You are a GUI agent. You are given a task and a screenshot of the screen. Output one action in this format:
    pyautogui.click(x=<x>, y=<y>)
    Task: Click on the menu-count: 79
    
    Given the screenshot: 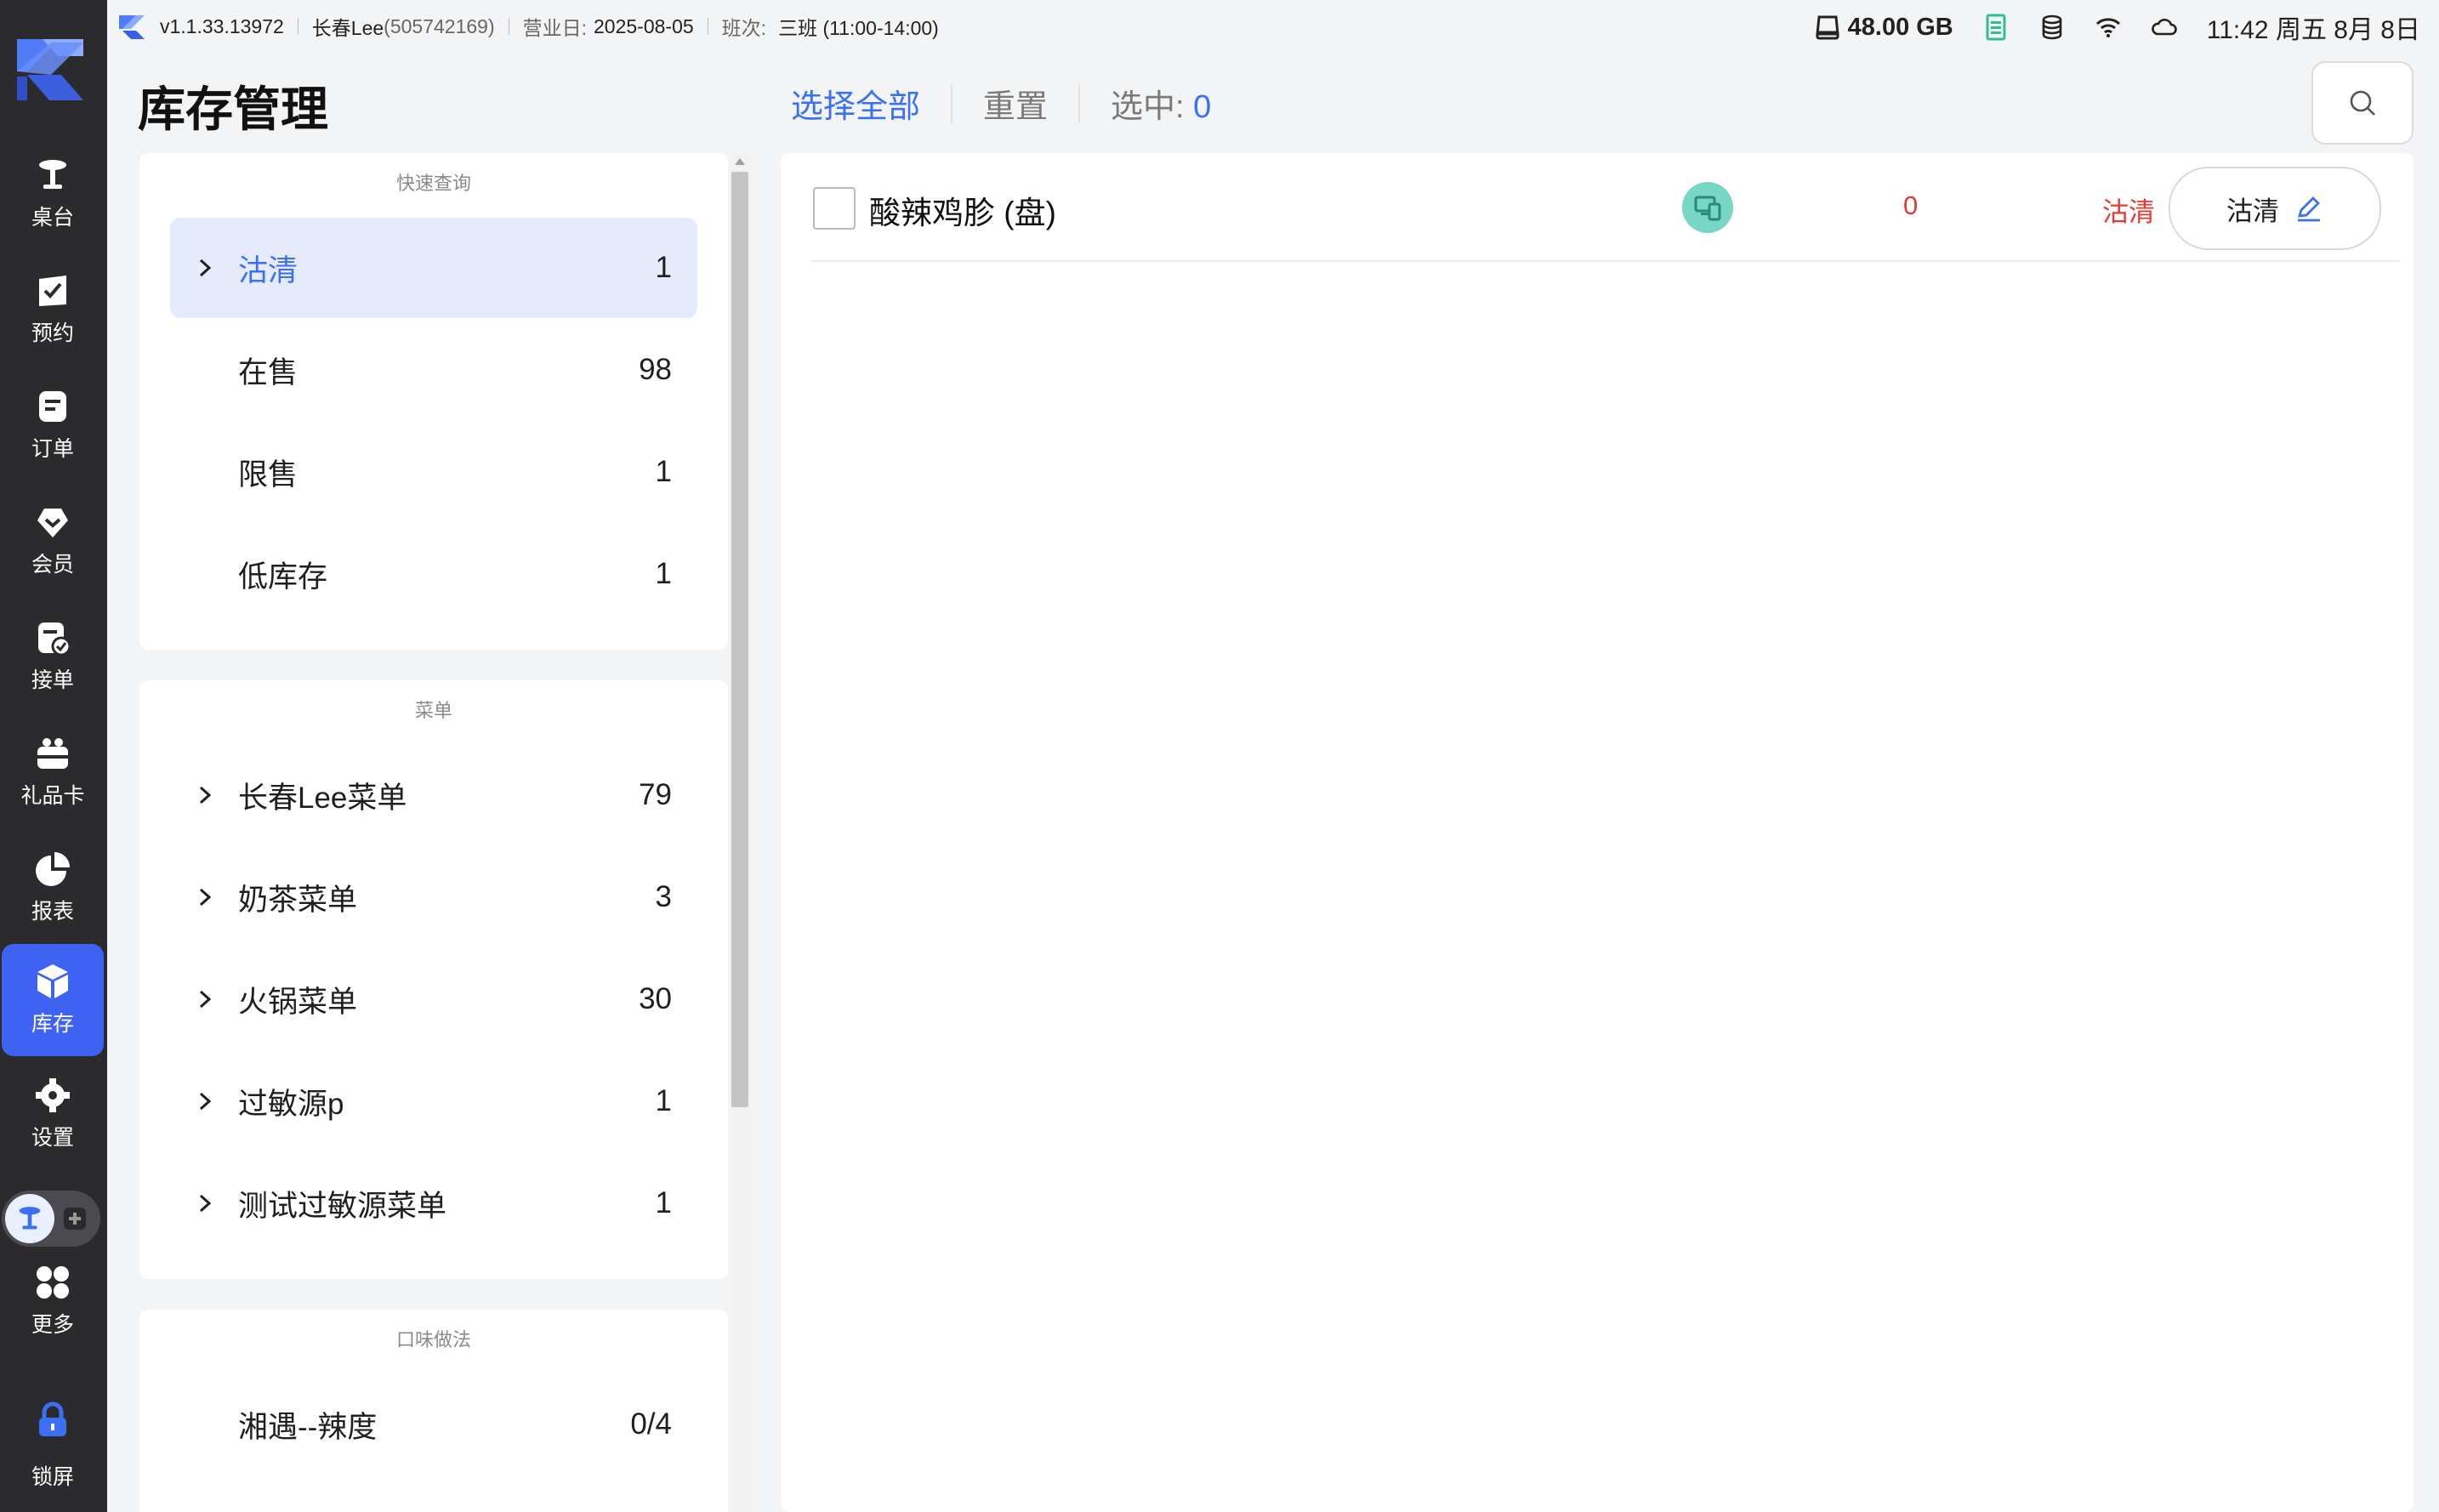 What is the action you would take?
    pyautogui.click(x=656, y=794)
    